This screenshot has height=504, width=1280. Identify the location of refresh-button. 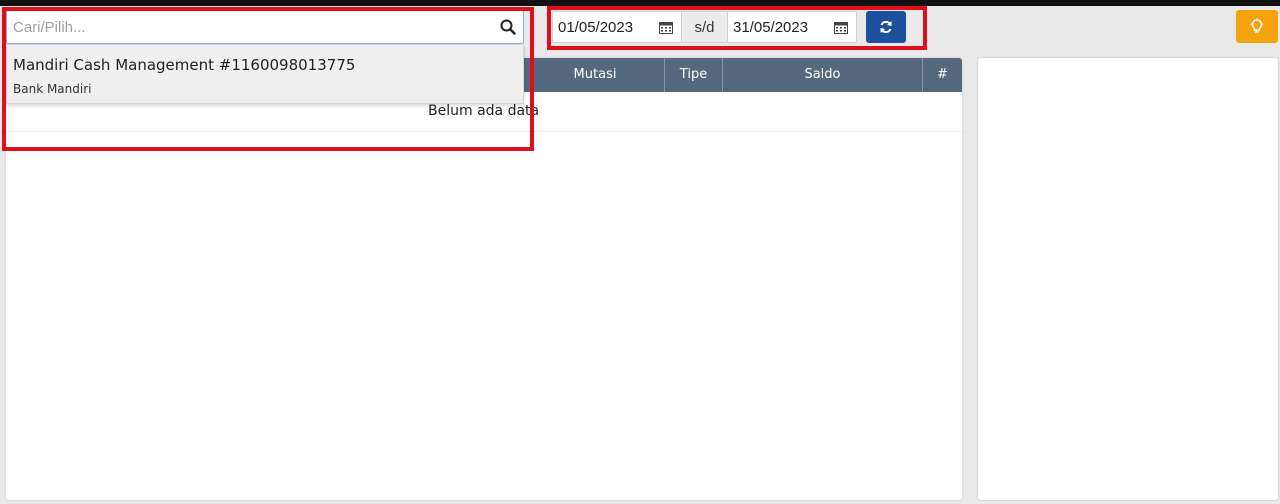
(886, 27).